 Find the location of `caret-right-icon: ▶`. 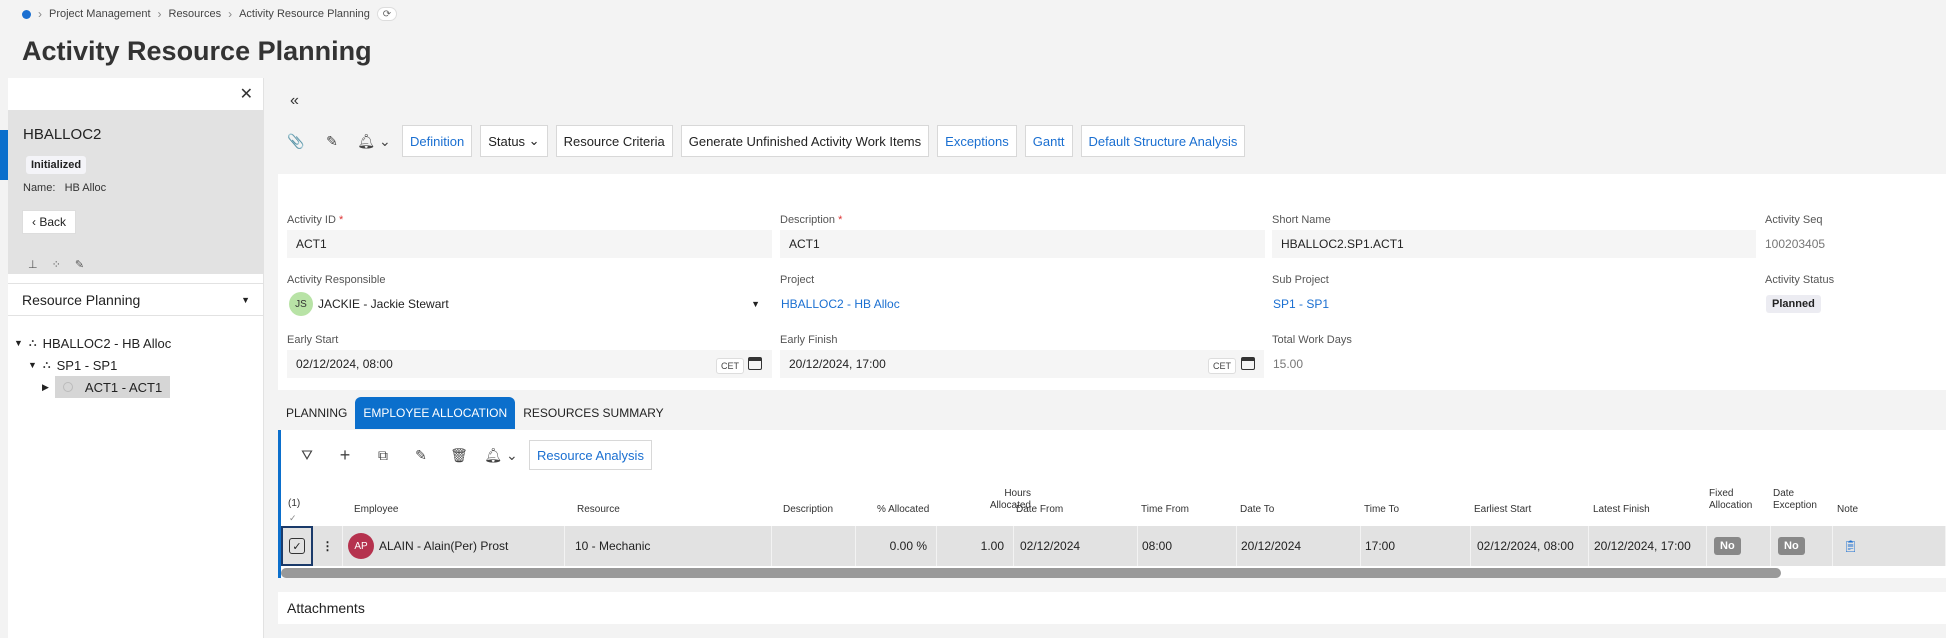

caret-right-icon: ▶ is located at coordinates (45, 387).